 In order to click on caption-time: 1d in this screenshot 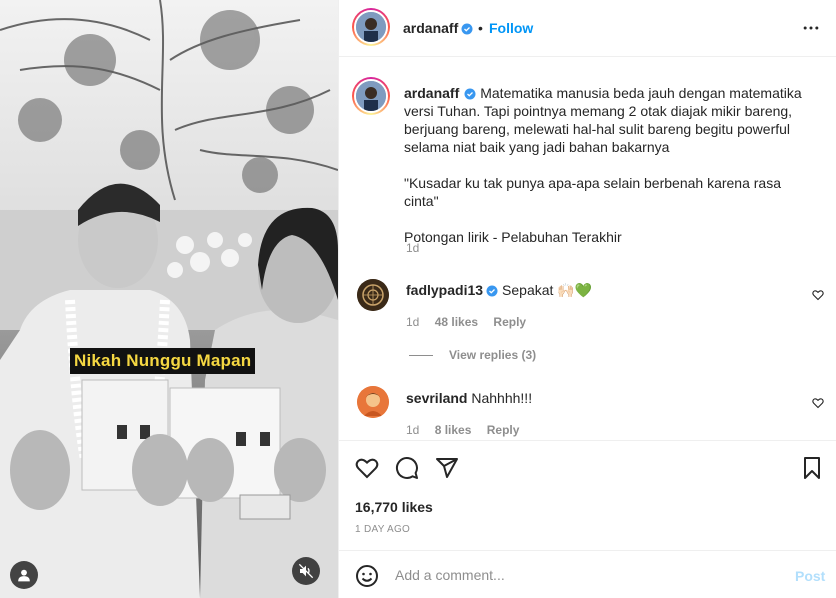, I will do `click(412, 248)`.